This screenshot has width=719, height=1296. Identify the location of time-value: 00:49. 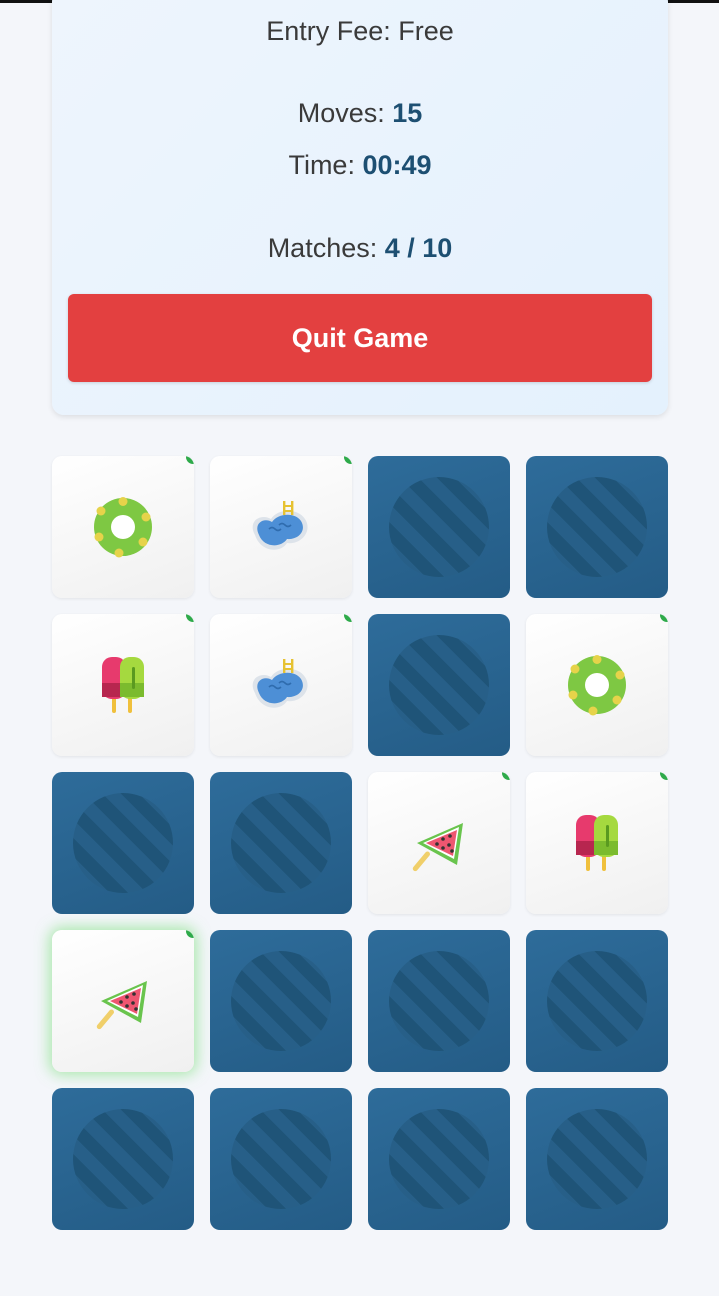
(397, 165).